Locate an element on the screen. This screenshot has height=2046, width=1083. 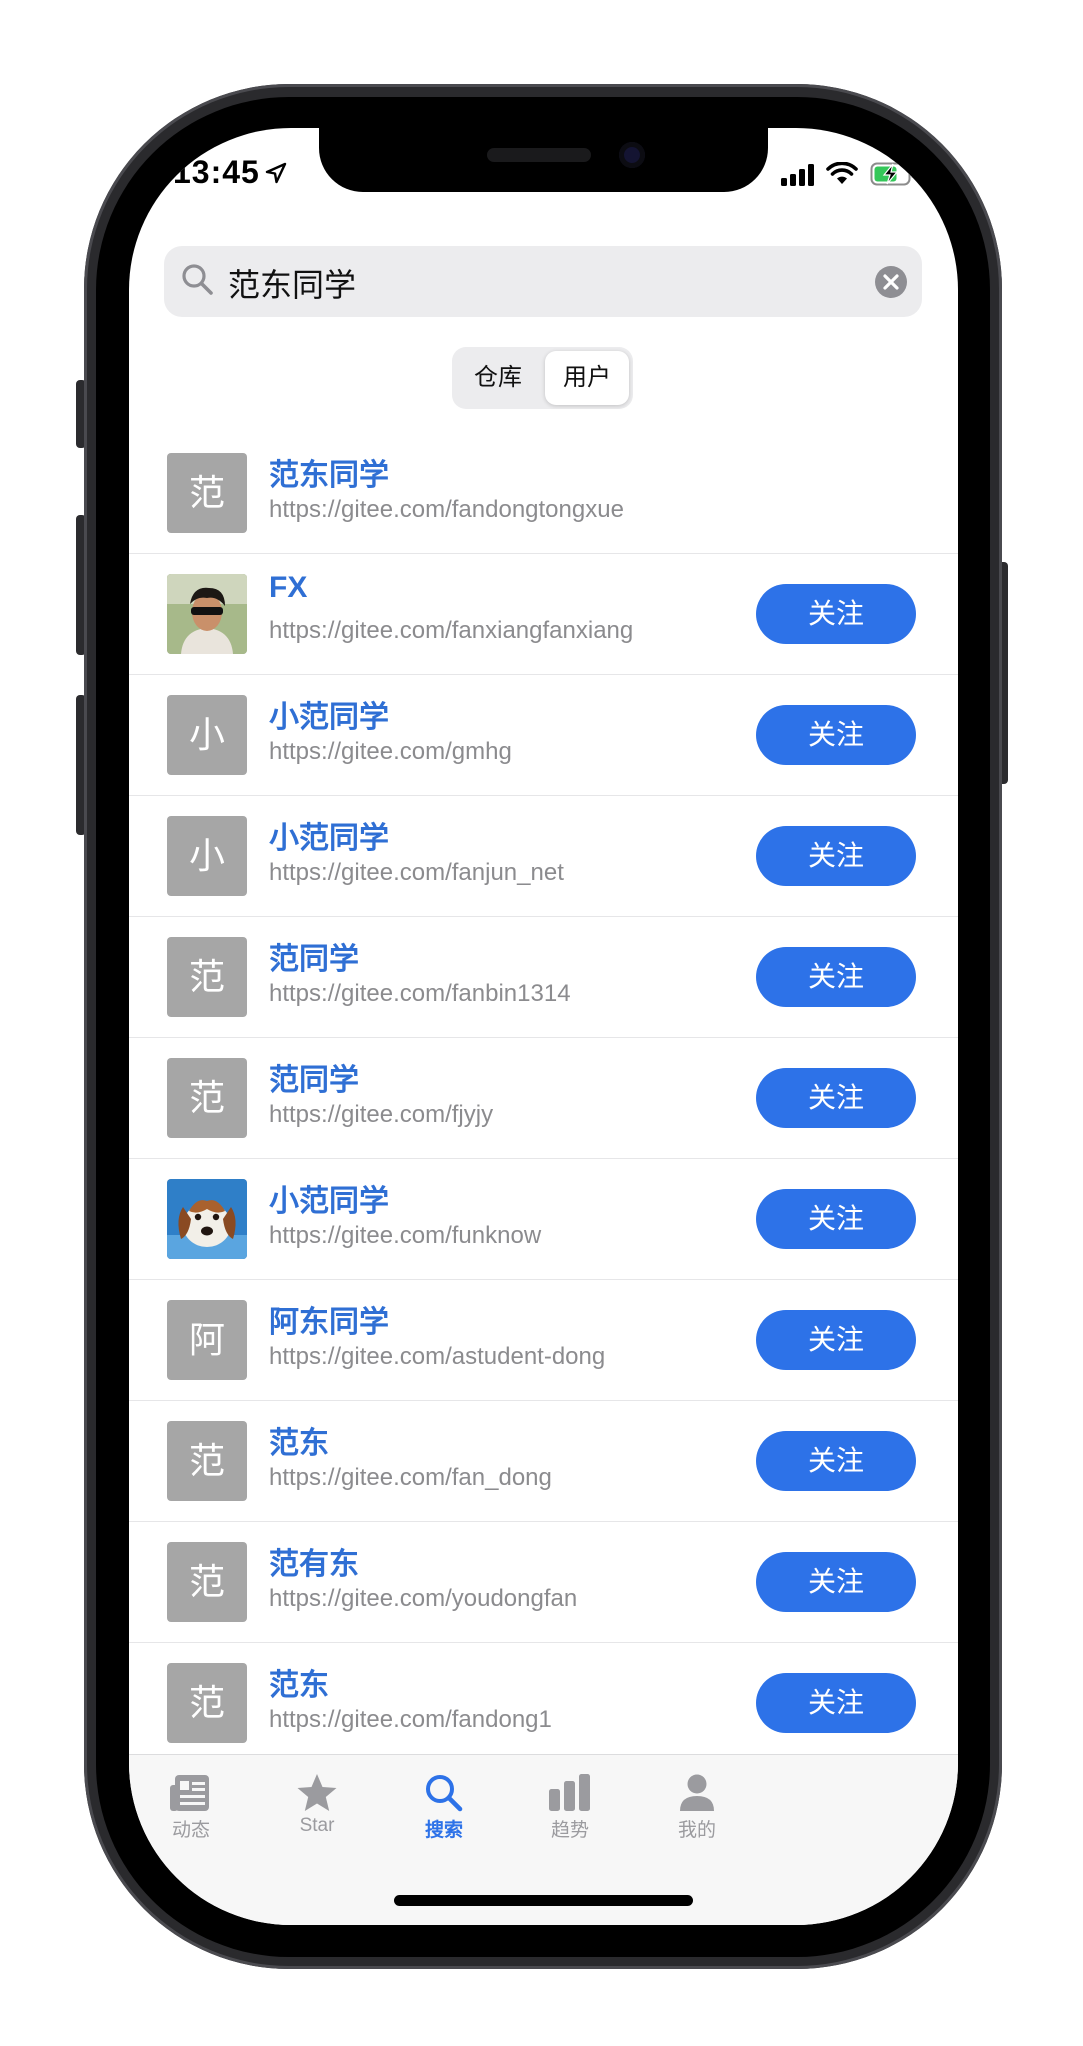
user-name: 阿东同学 is located at coordinates (329, 1319).